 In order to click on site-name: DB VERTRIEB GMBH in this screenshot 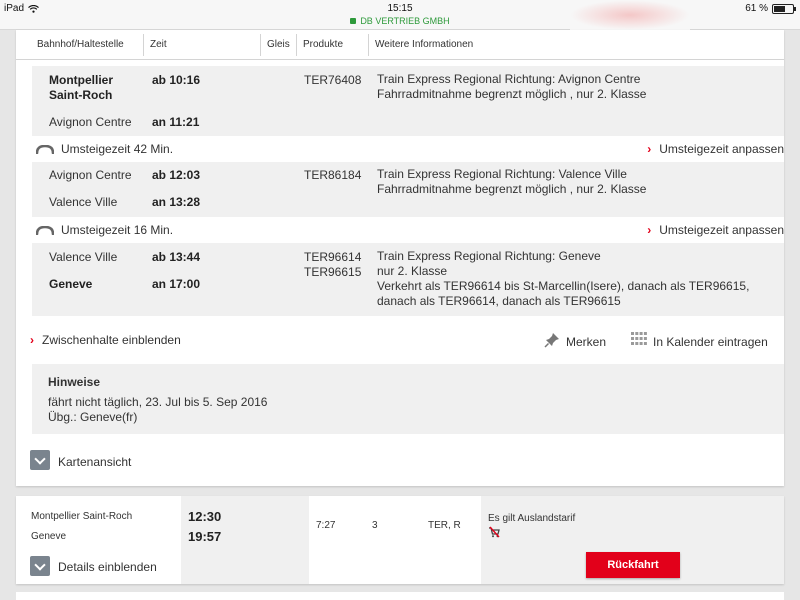, I will do `click(405, 21)`.